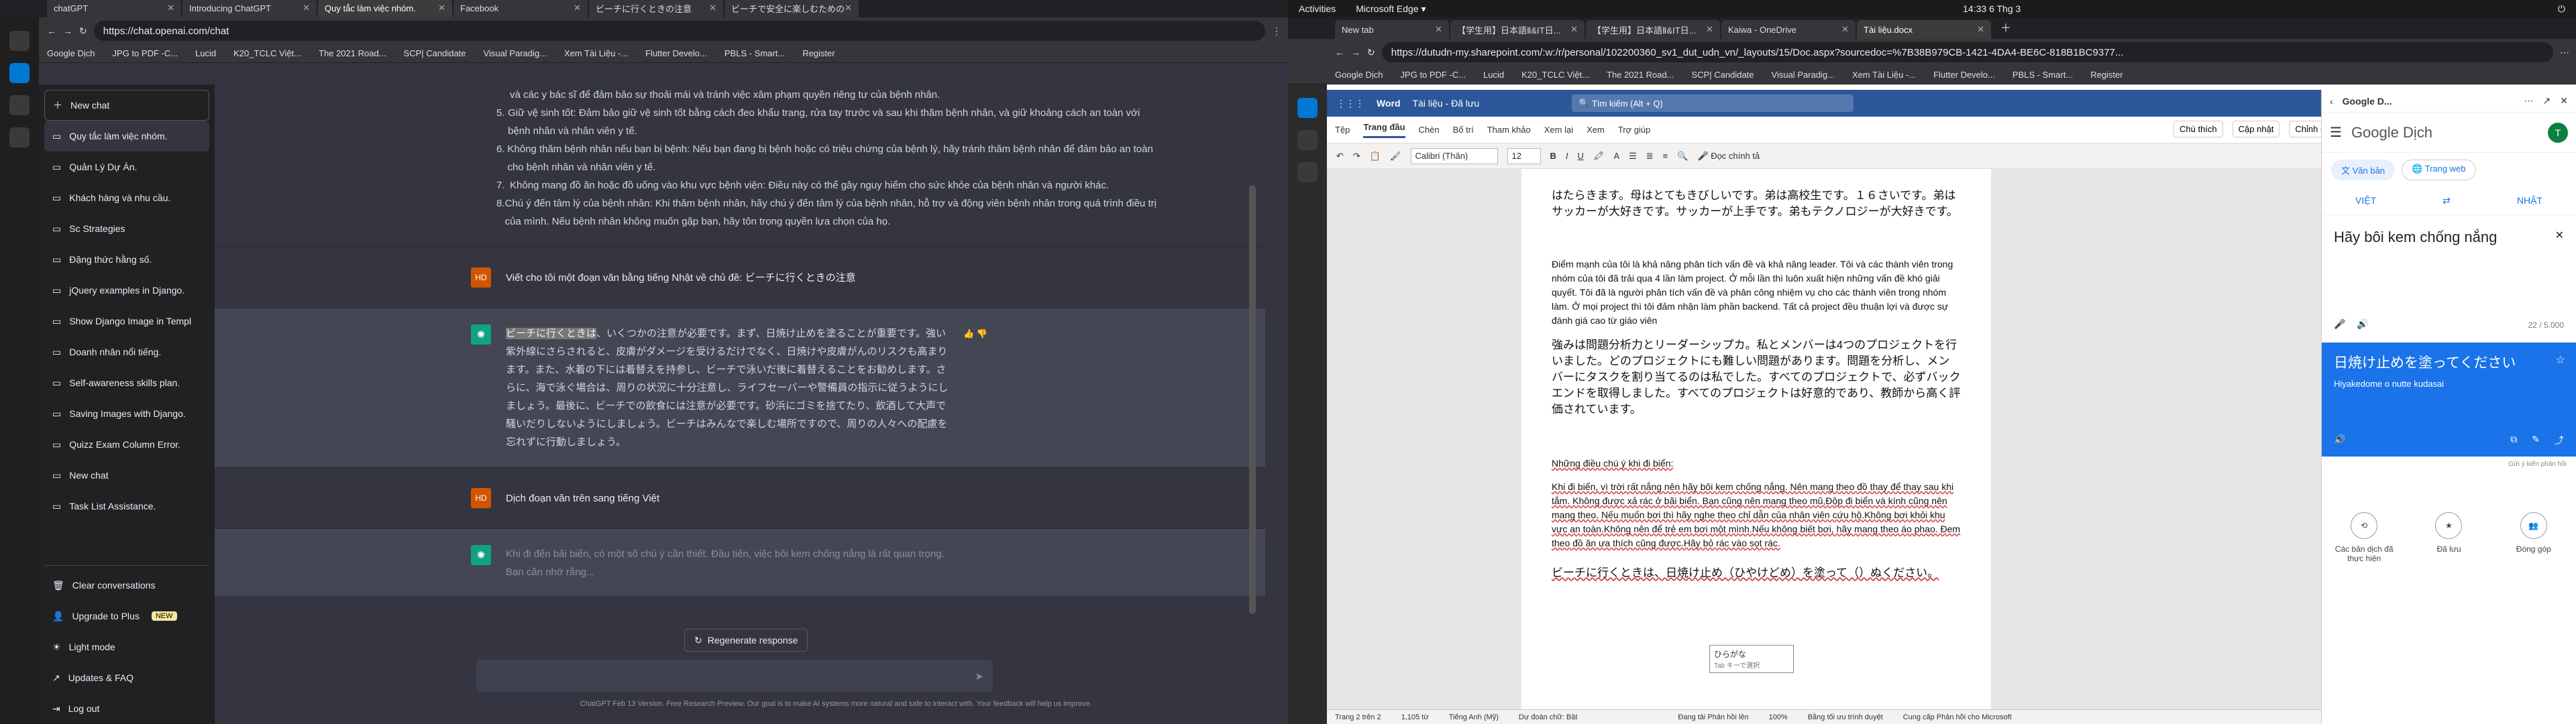  What do you see at coordinates (2564, 52) in the screenshot?
I see `menu-icon: ⋯` at bounding box center [2564, 52].